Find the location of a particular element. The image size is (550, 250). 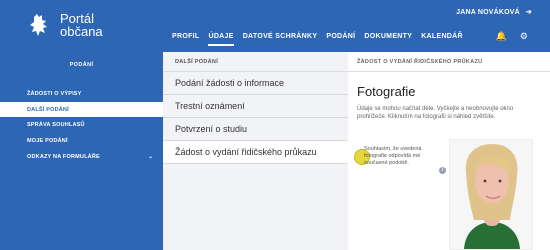

user-name: JANA NOVÁKOVÁ is located at coordinates (488, 12).